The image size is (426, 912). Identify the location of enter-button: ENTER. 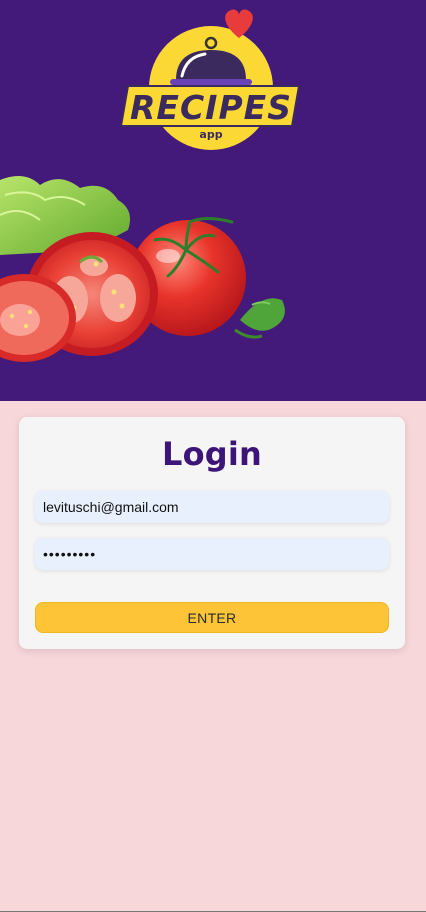
(212, 617).